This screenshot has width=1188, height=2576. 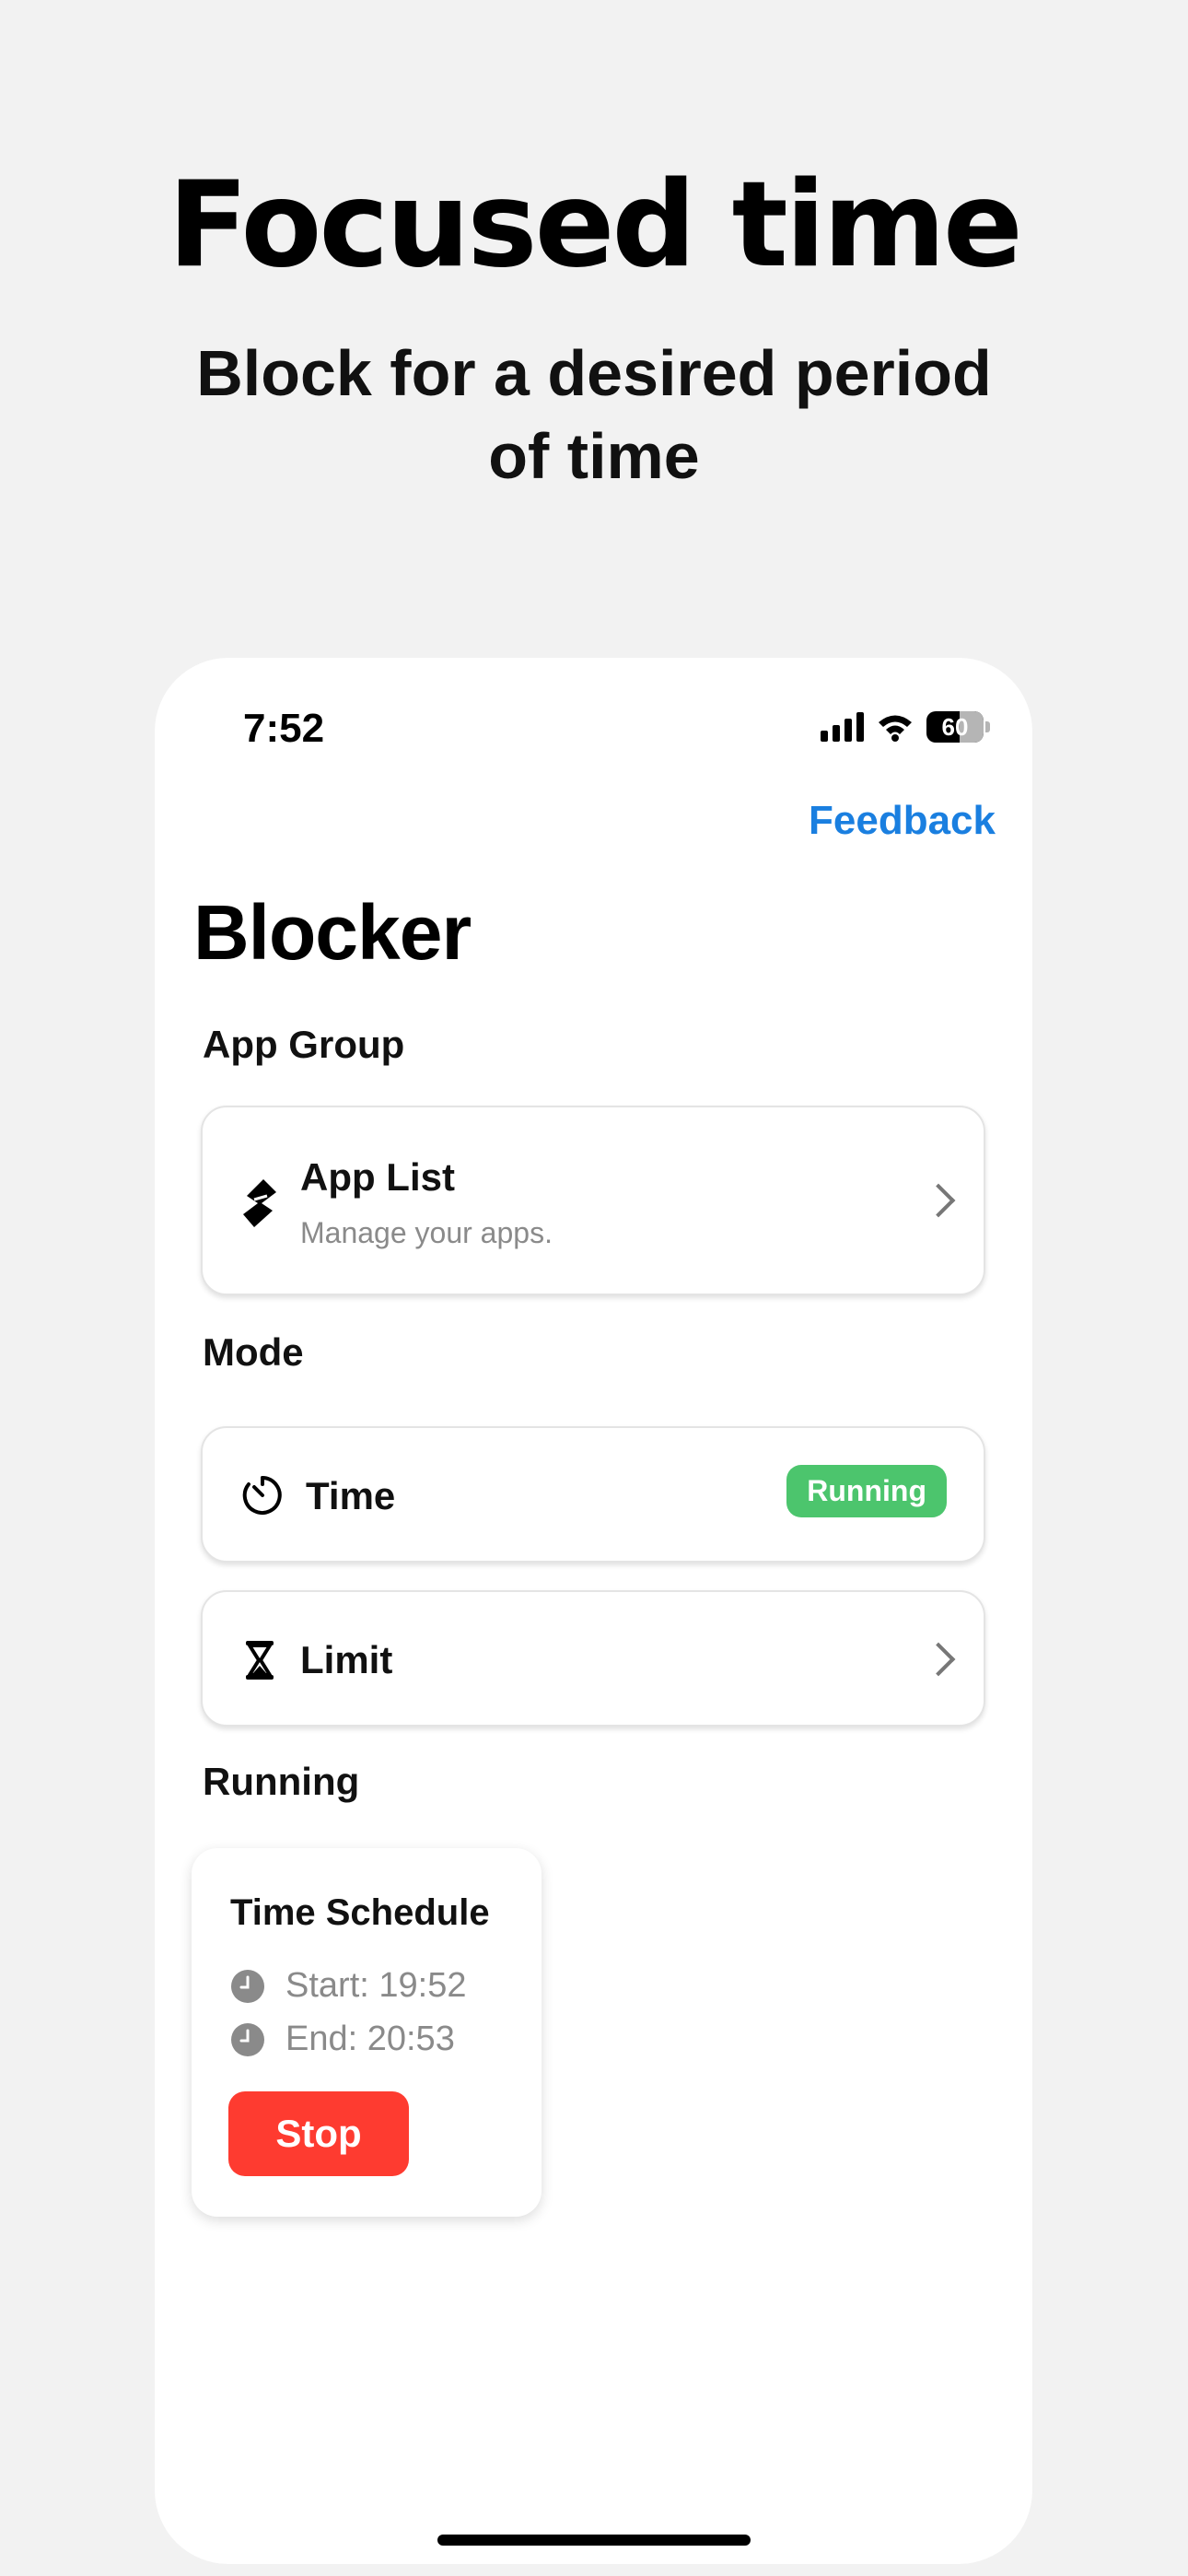 What do you see at coordinates (594, 2540) in the screenshot?
I see `home-indicator` at bounding box center [594, 2540].